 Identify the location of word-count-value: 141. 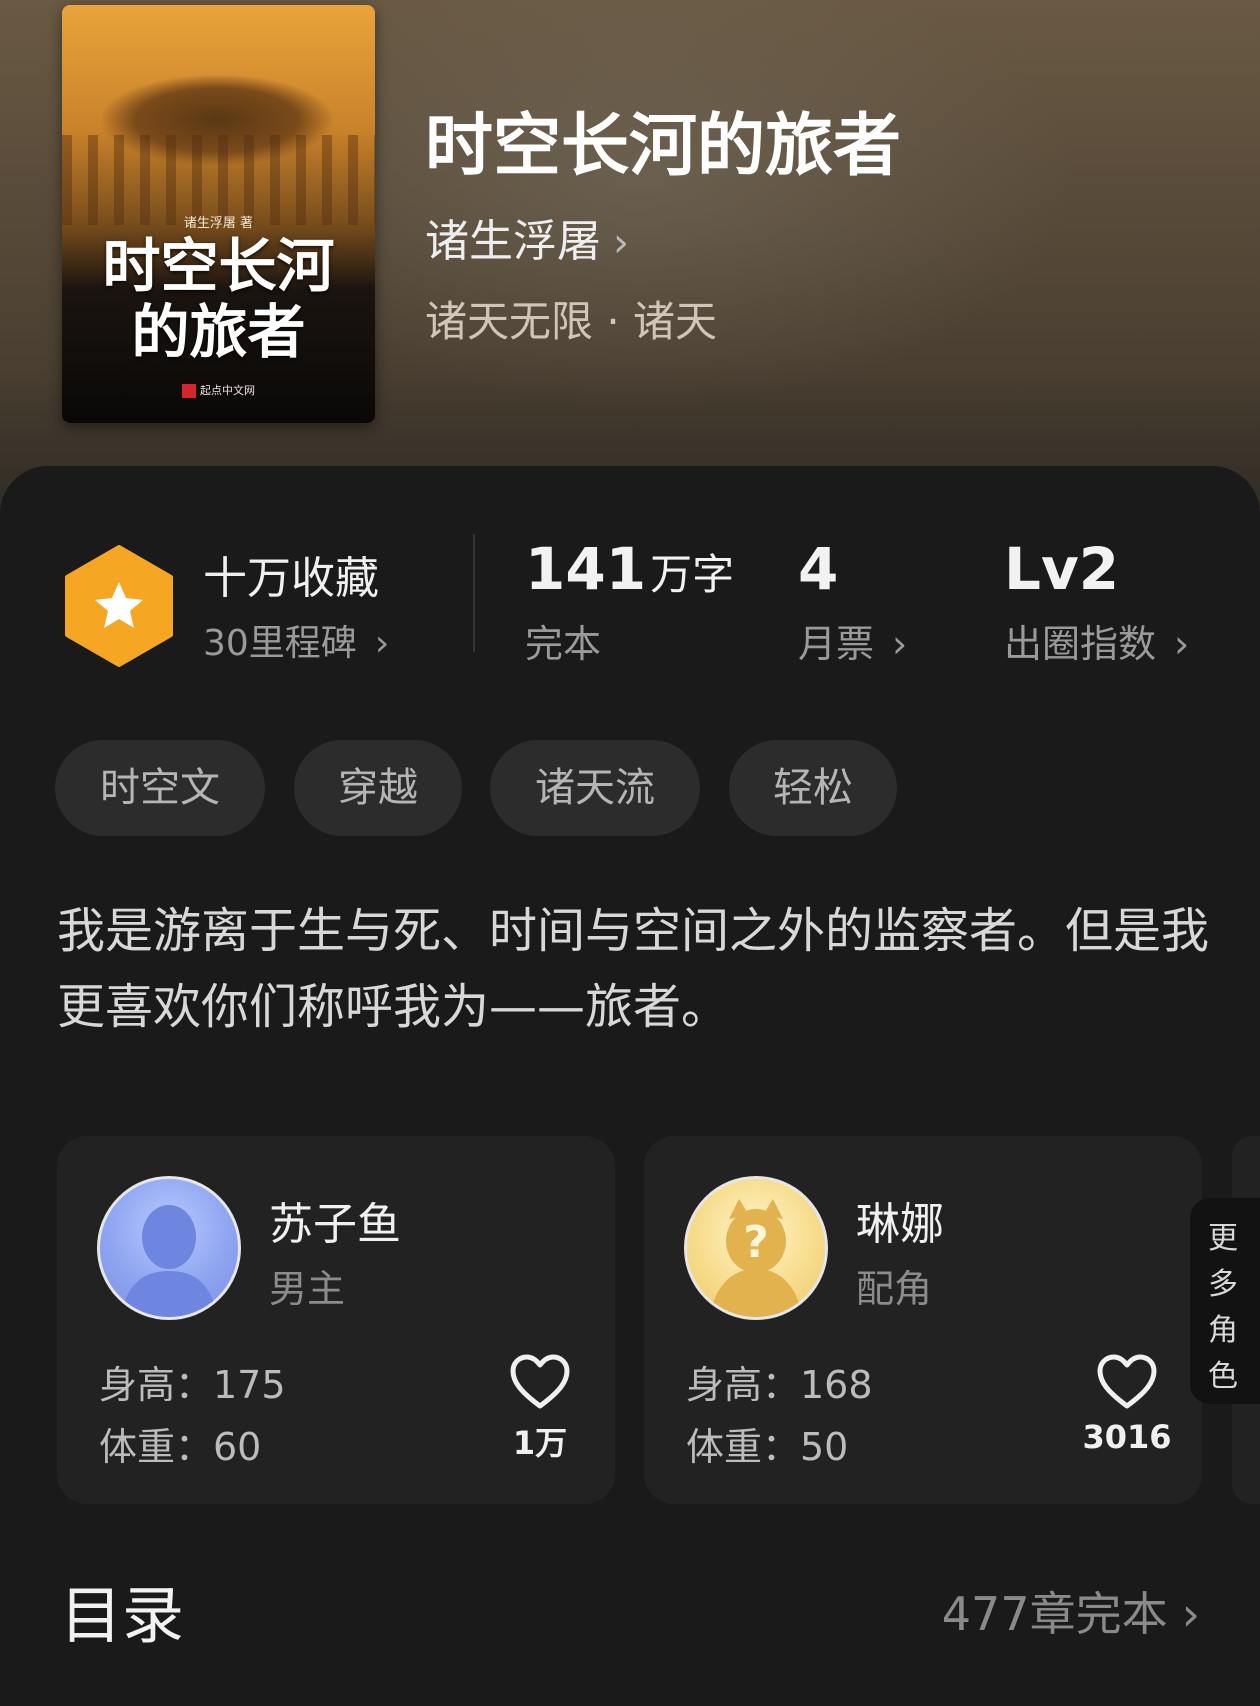
(586, 569).